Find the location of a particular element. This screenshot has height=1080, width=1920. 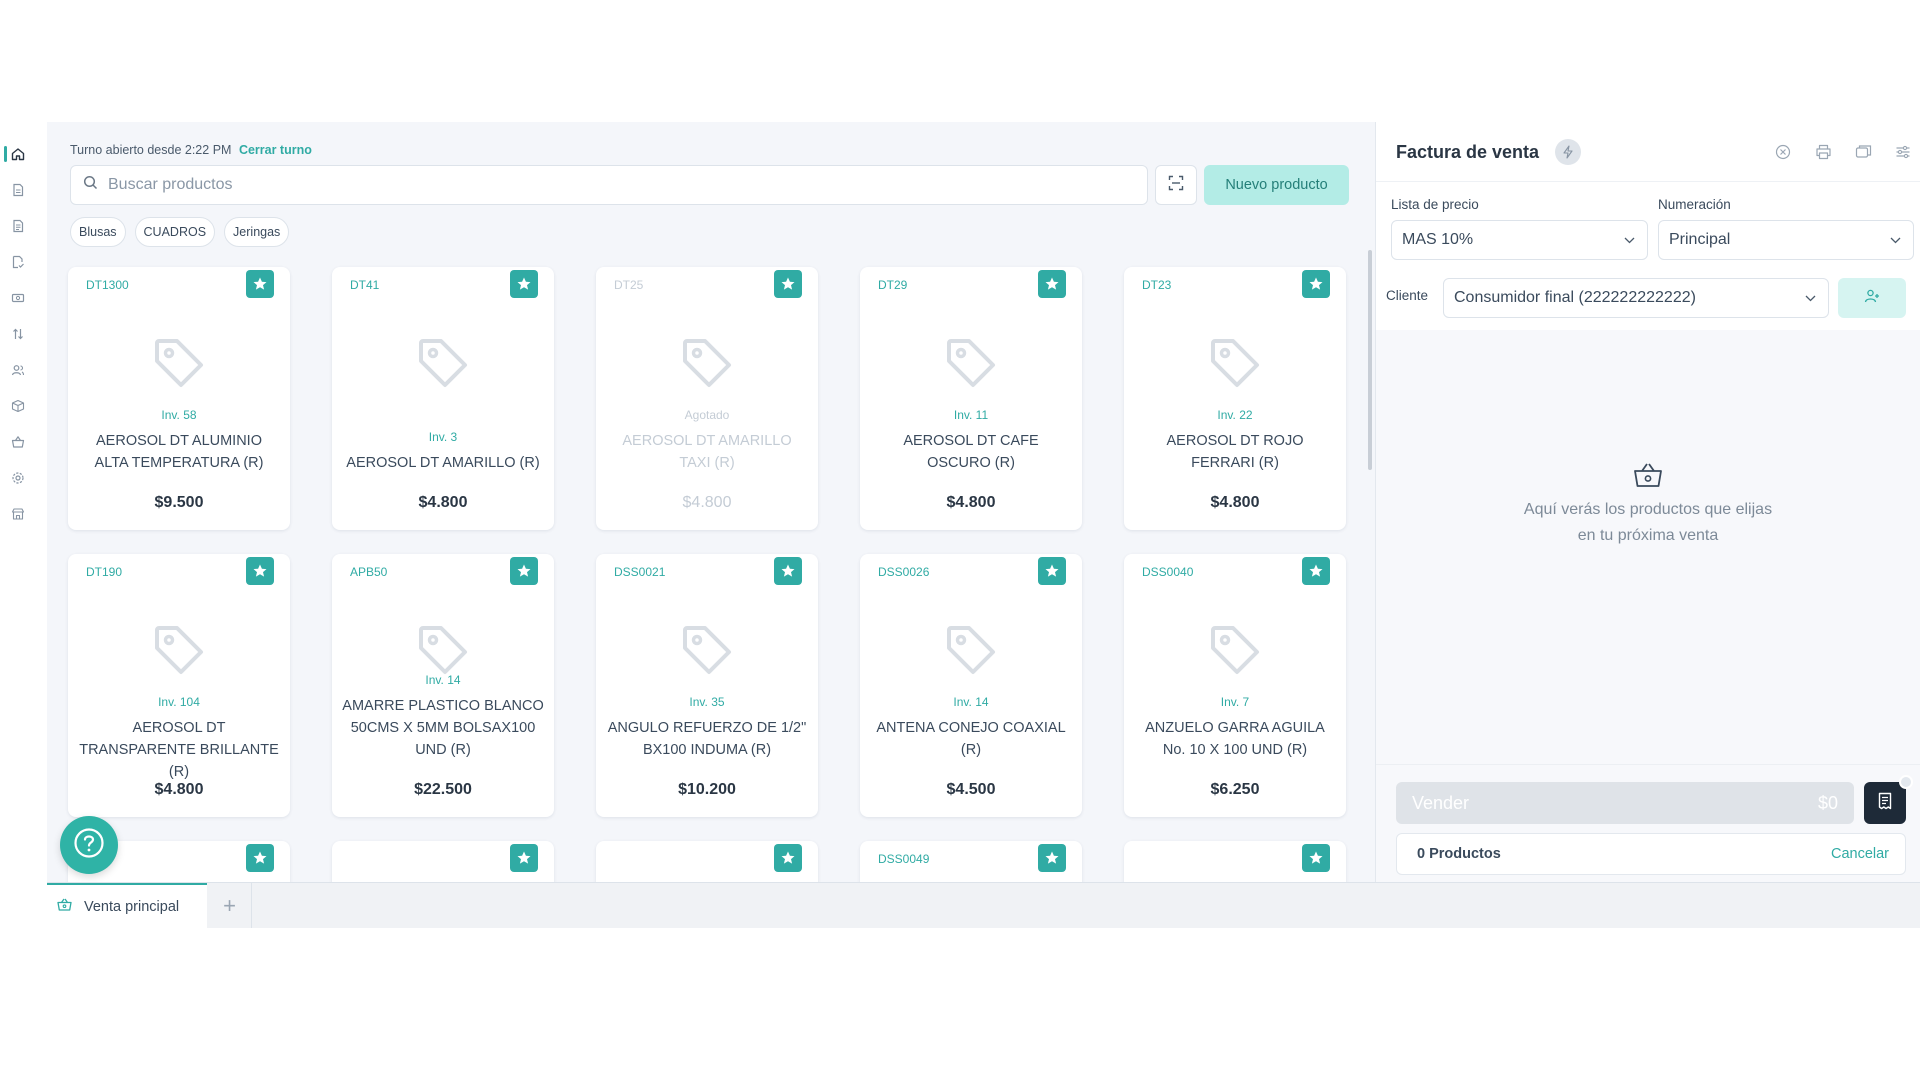

product-scrollbar is located at coordinates (1370, 360).